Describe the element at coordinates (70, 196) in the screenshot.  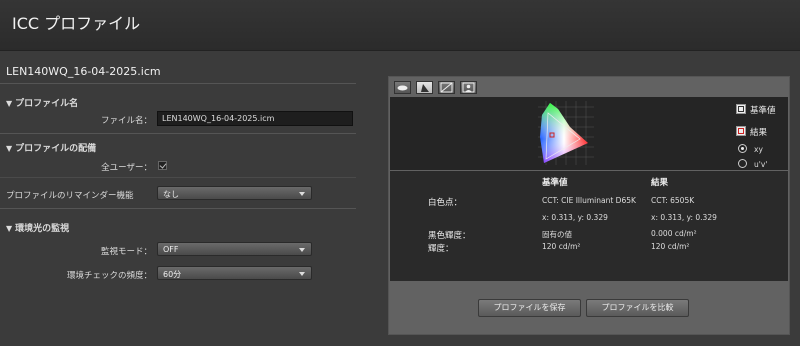
I see `reminder-label: プロファイルのリマインダー機能` at that location.